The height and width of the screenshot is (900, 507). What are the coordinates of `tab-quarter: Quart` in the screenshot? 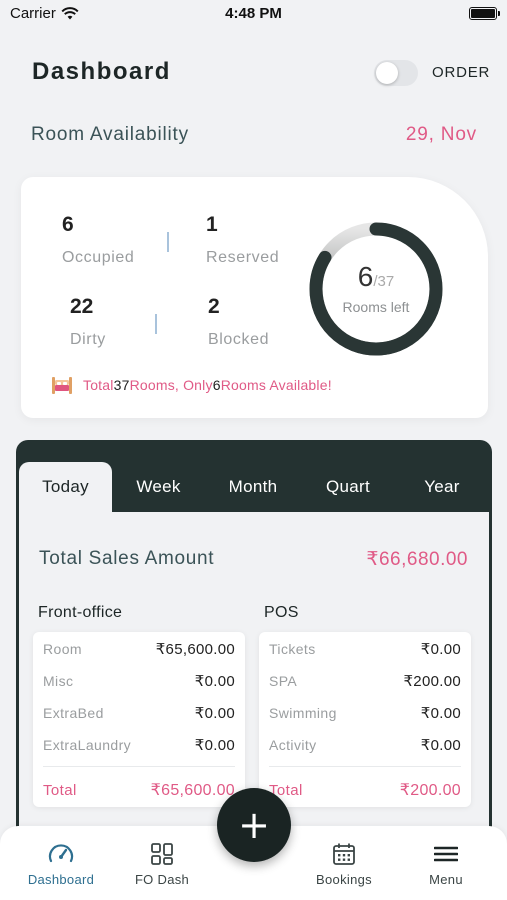 It's located at (348, 487).